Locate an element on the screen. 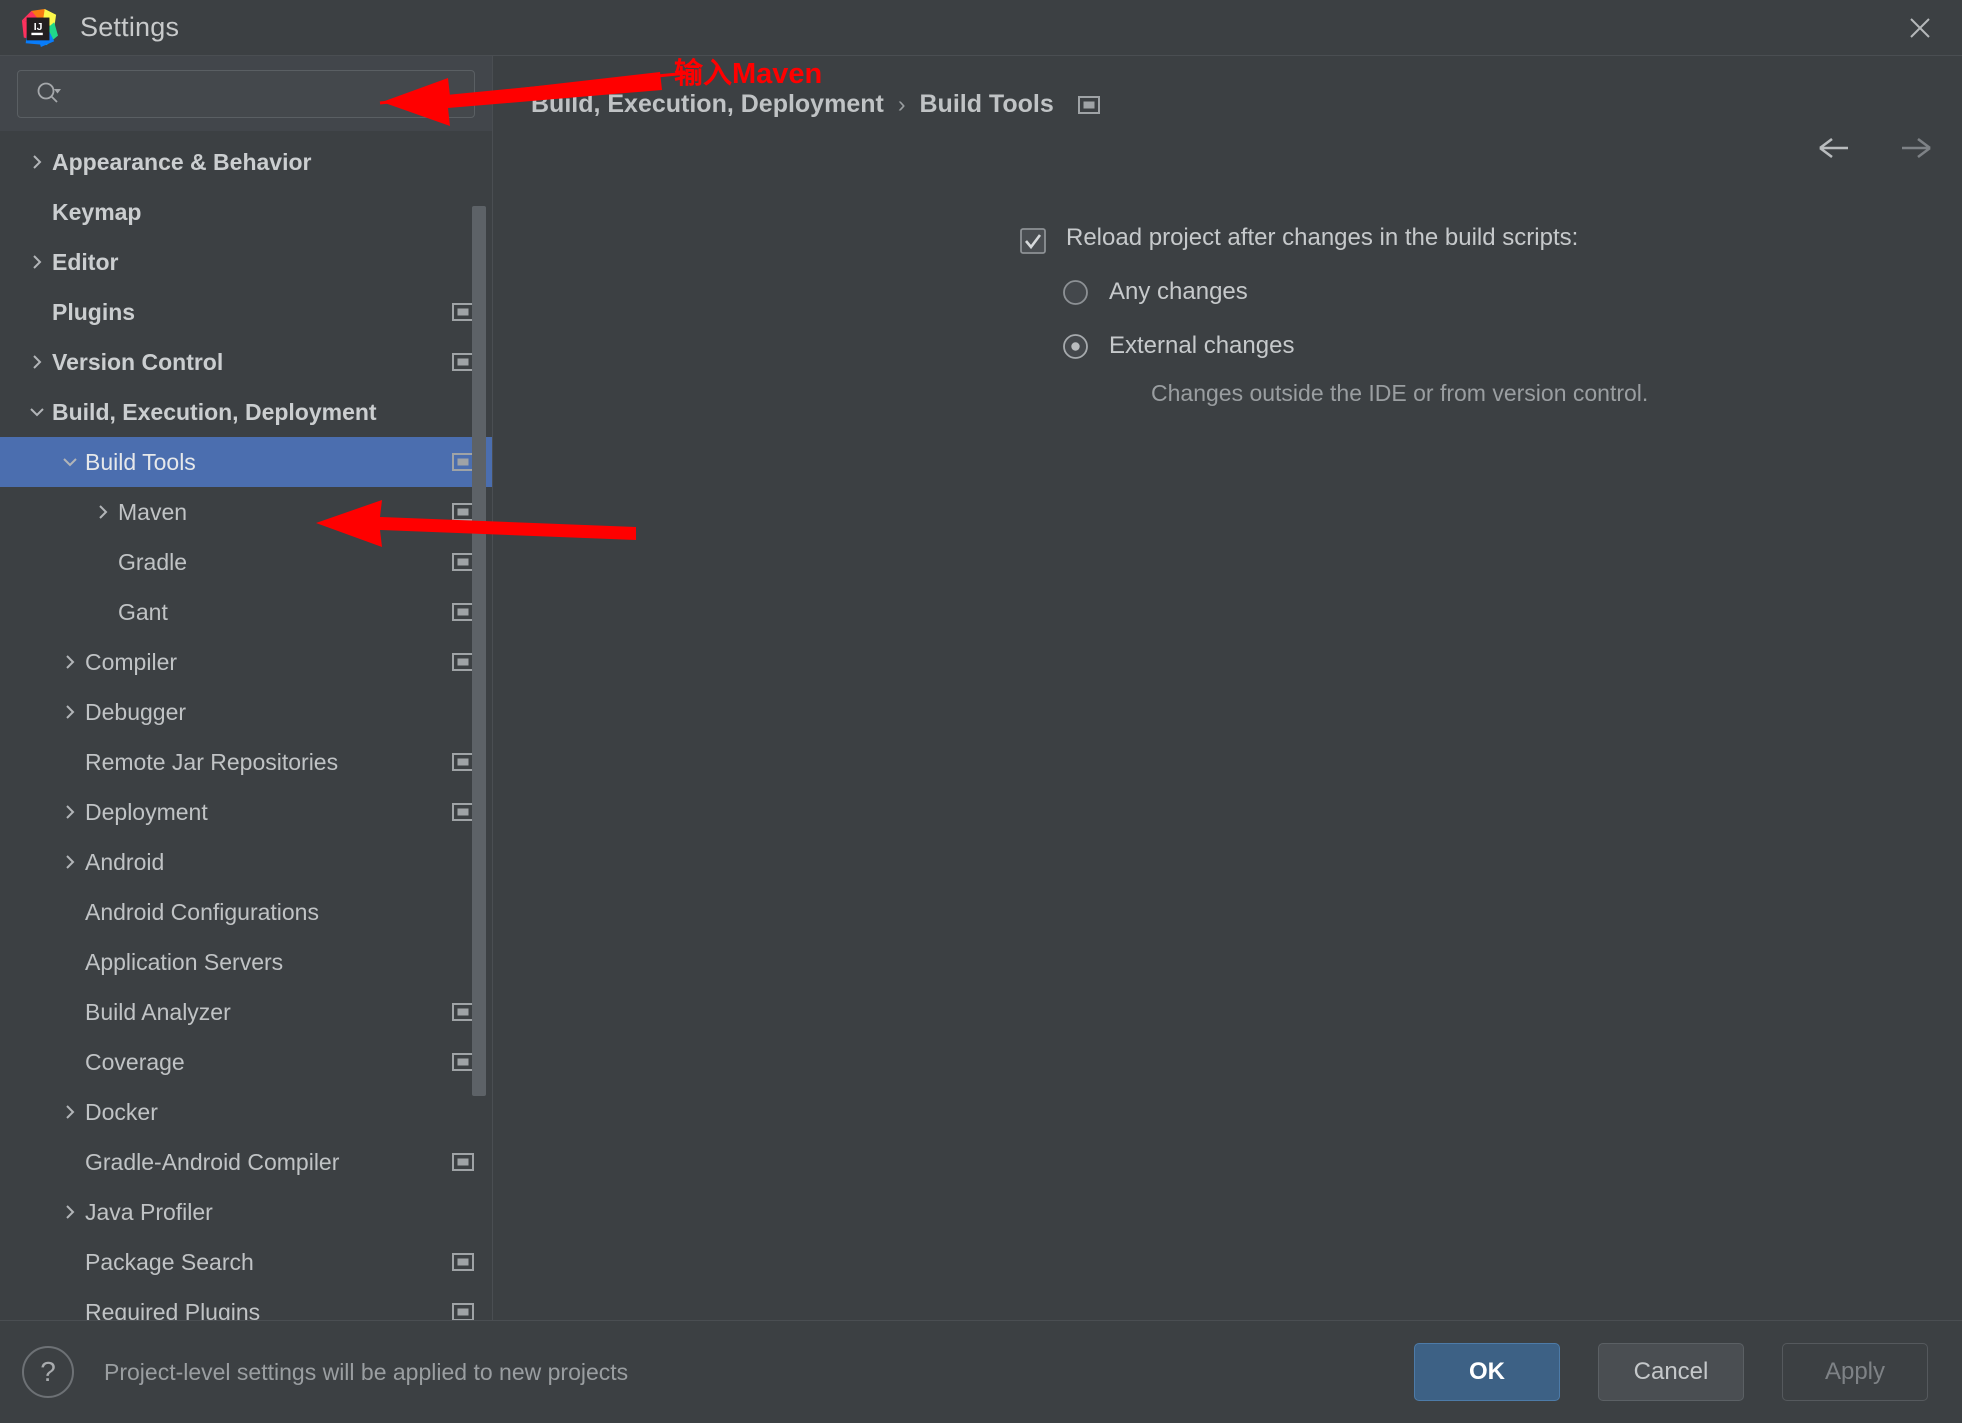 The height and width of the screenshot is (1423, 1962). sidebar-item-label: Version Control is located at coordinates (138, 361).